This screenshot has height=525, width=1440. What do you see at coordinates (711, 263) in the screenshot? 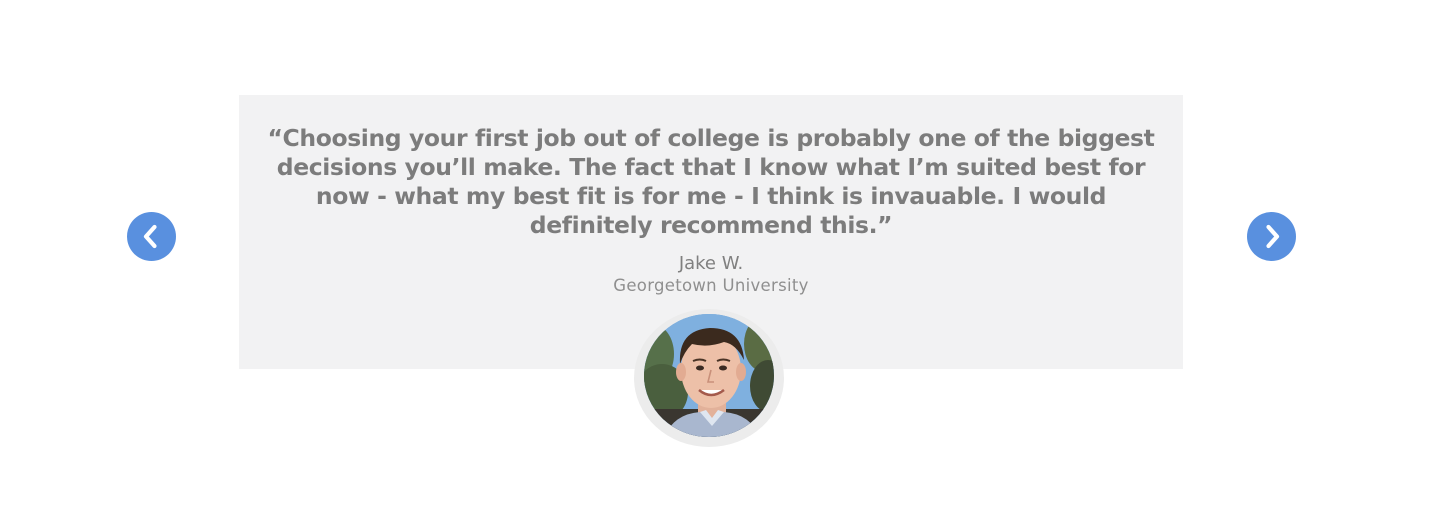
I see `author-name: Jake W.` at bounding box center [711, 263].